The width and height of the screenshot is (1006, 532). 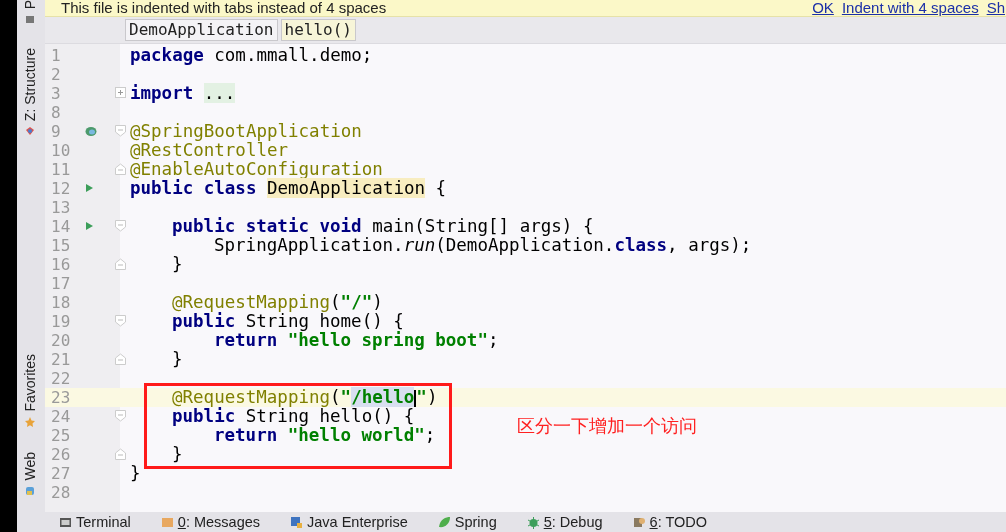 What do you see at coordinates (30, 85) in the screenshot?
I see `tool-window-tab: Z: Structure` at bounding box center [30, 85].